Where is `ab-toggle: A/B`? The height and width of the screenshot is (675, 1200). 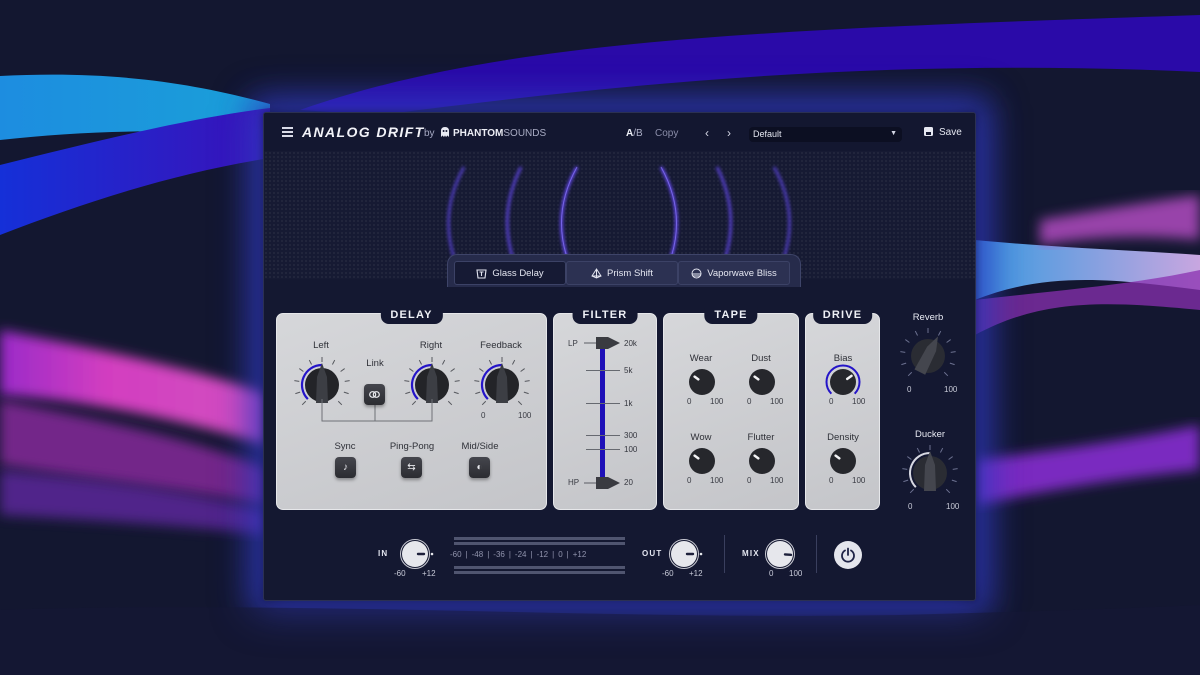 ab-toggle: A/B is located at coordinates (634, 133).